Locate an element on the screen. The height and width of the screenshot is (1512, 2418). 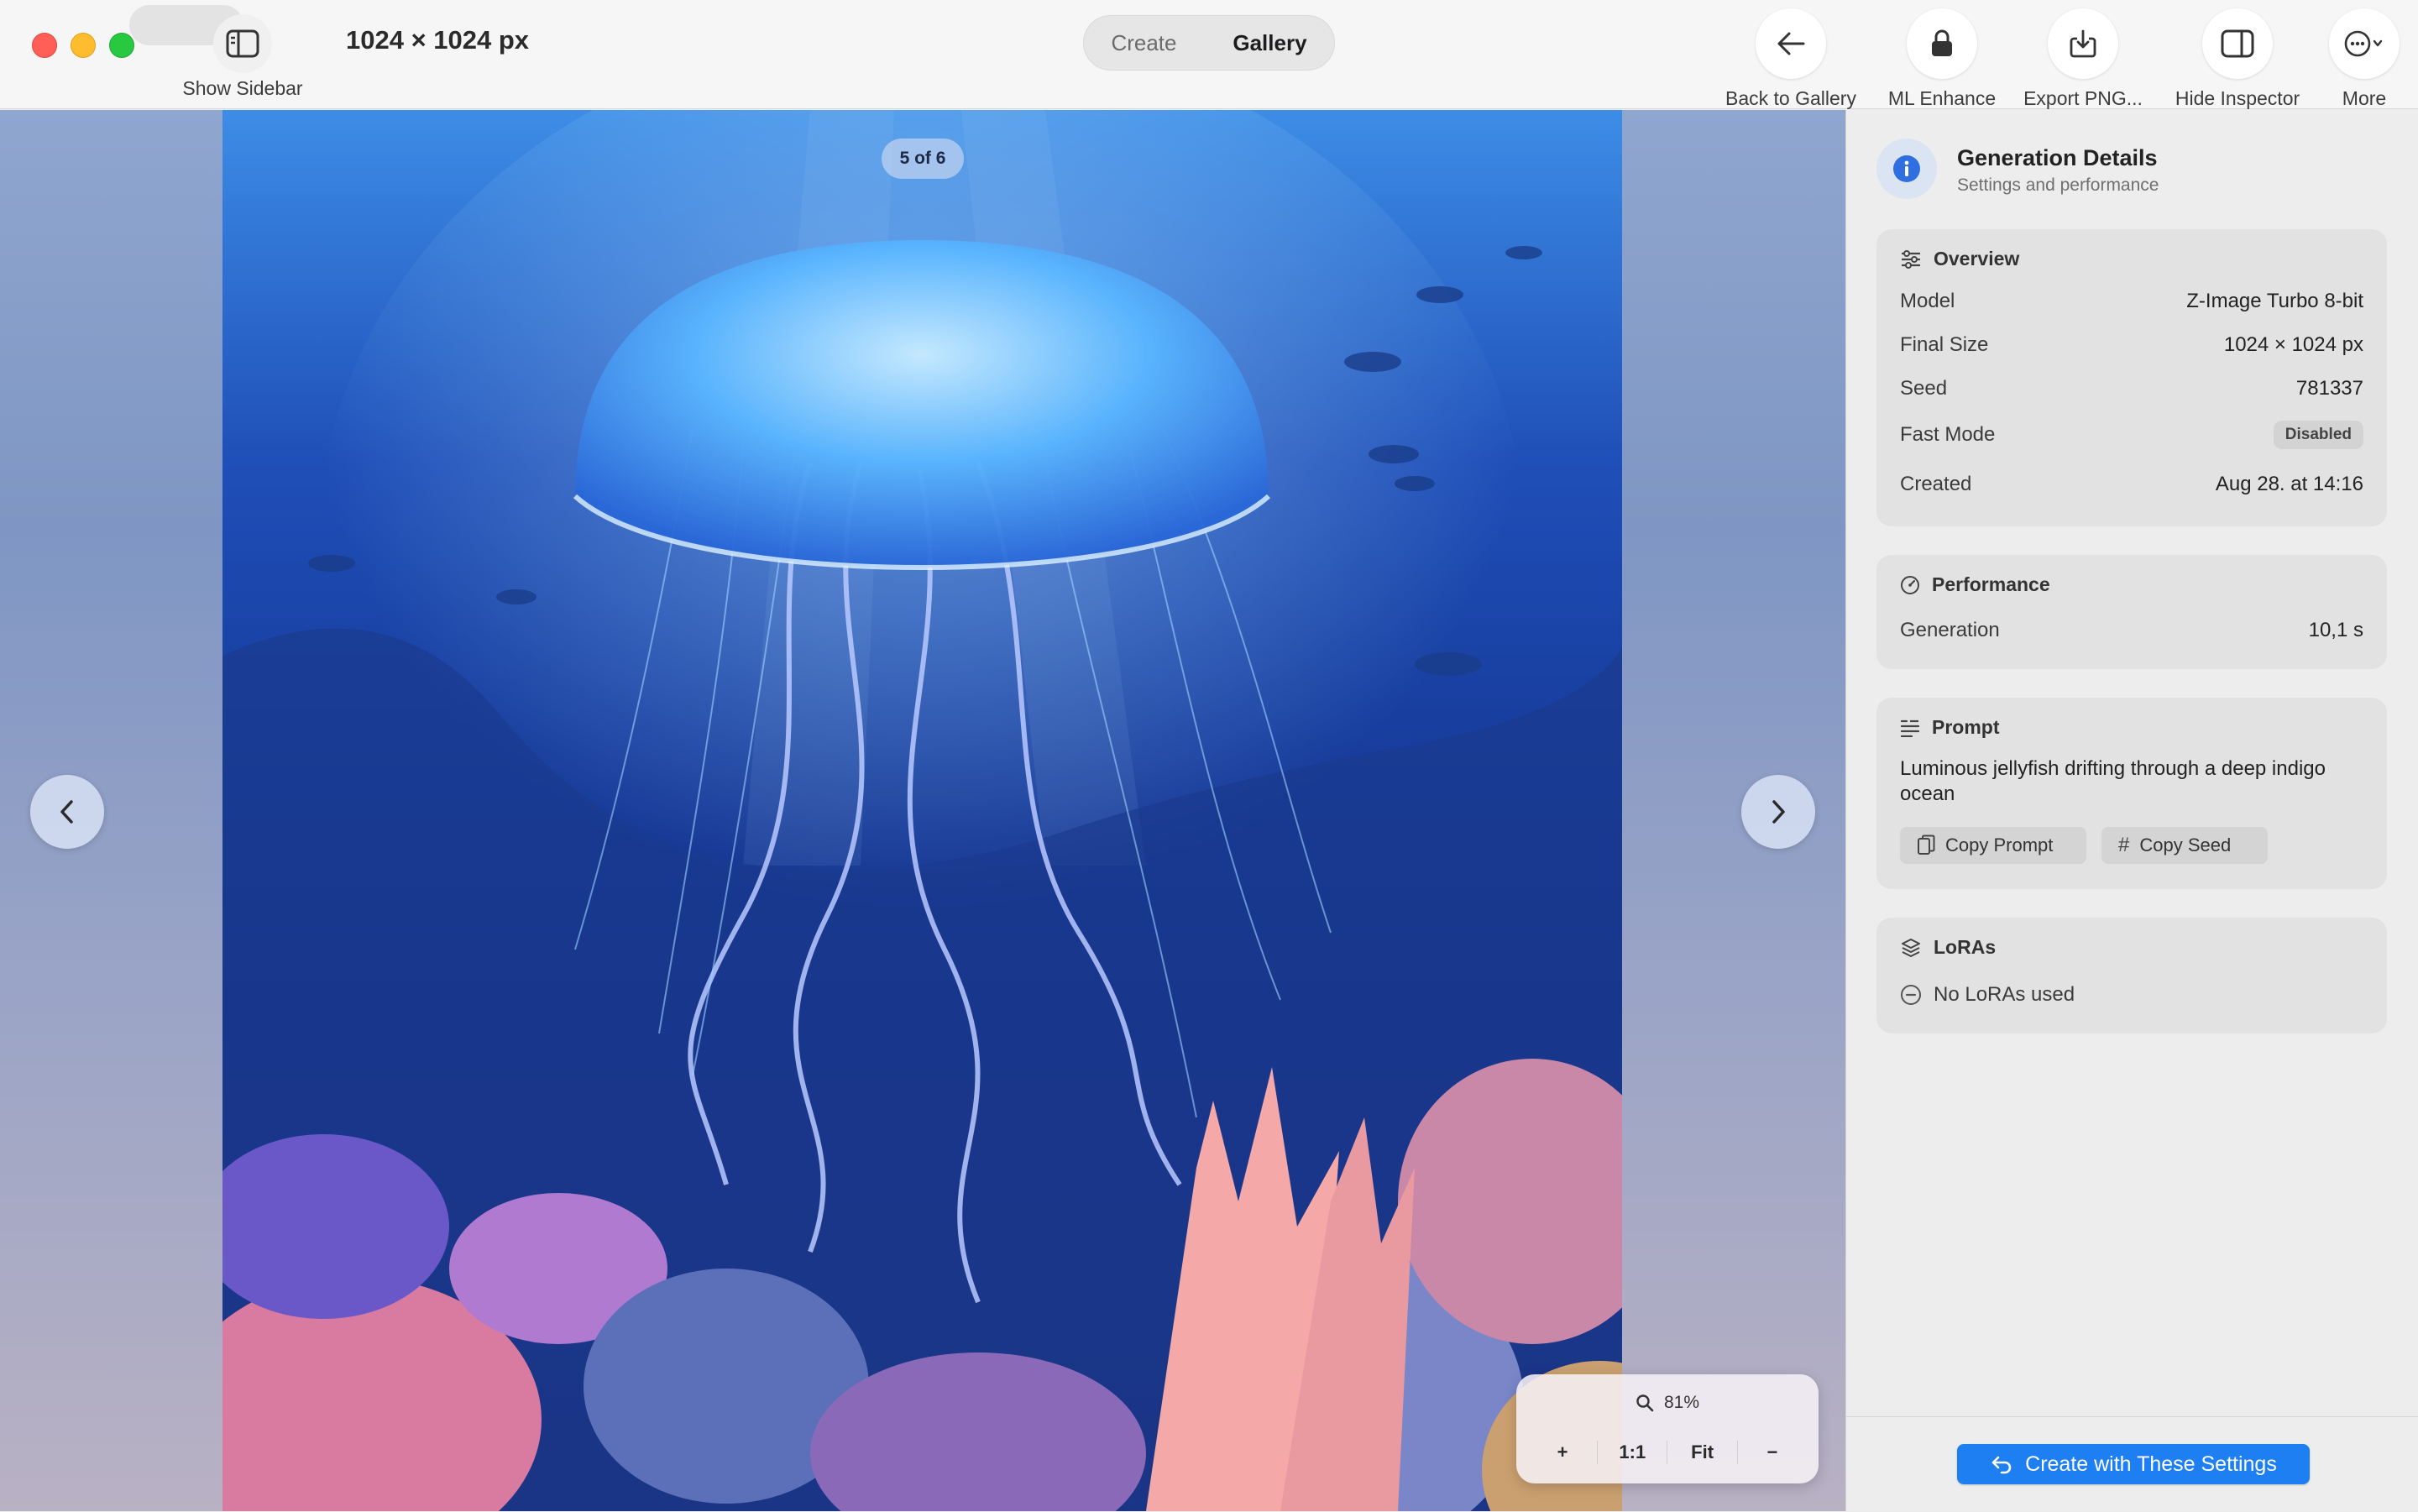
loras-heading: LoRAs is located at coordinates (1948, 947).